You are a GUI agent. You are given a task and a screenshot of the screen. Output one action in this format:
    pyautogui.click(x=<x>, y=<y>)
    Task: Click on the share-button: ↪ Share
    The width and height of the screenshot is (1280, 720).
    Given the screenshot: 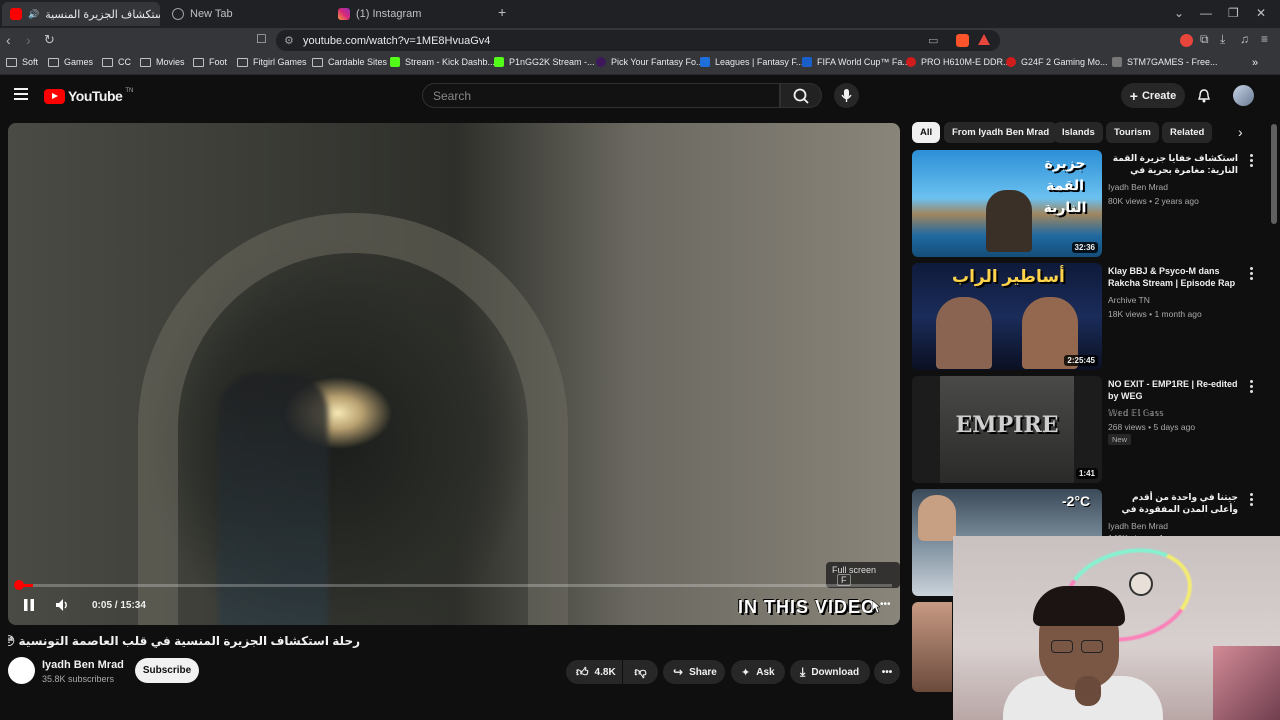 What is the action you would take?
    pyautogui.click(x=694, y=672)
    